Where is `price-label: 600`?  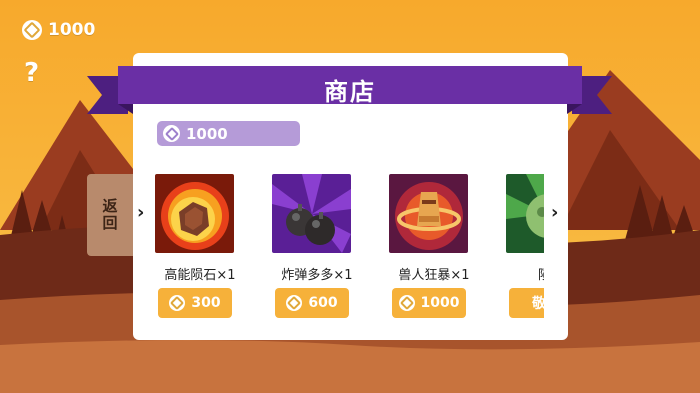 price-label: 600 is located at coordinates (323, 303).